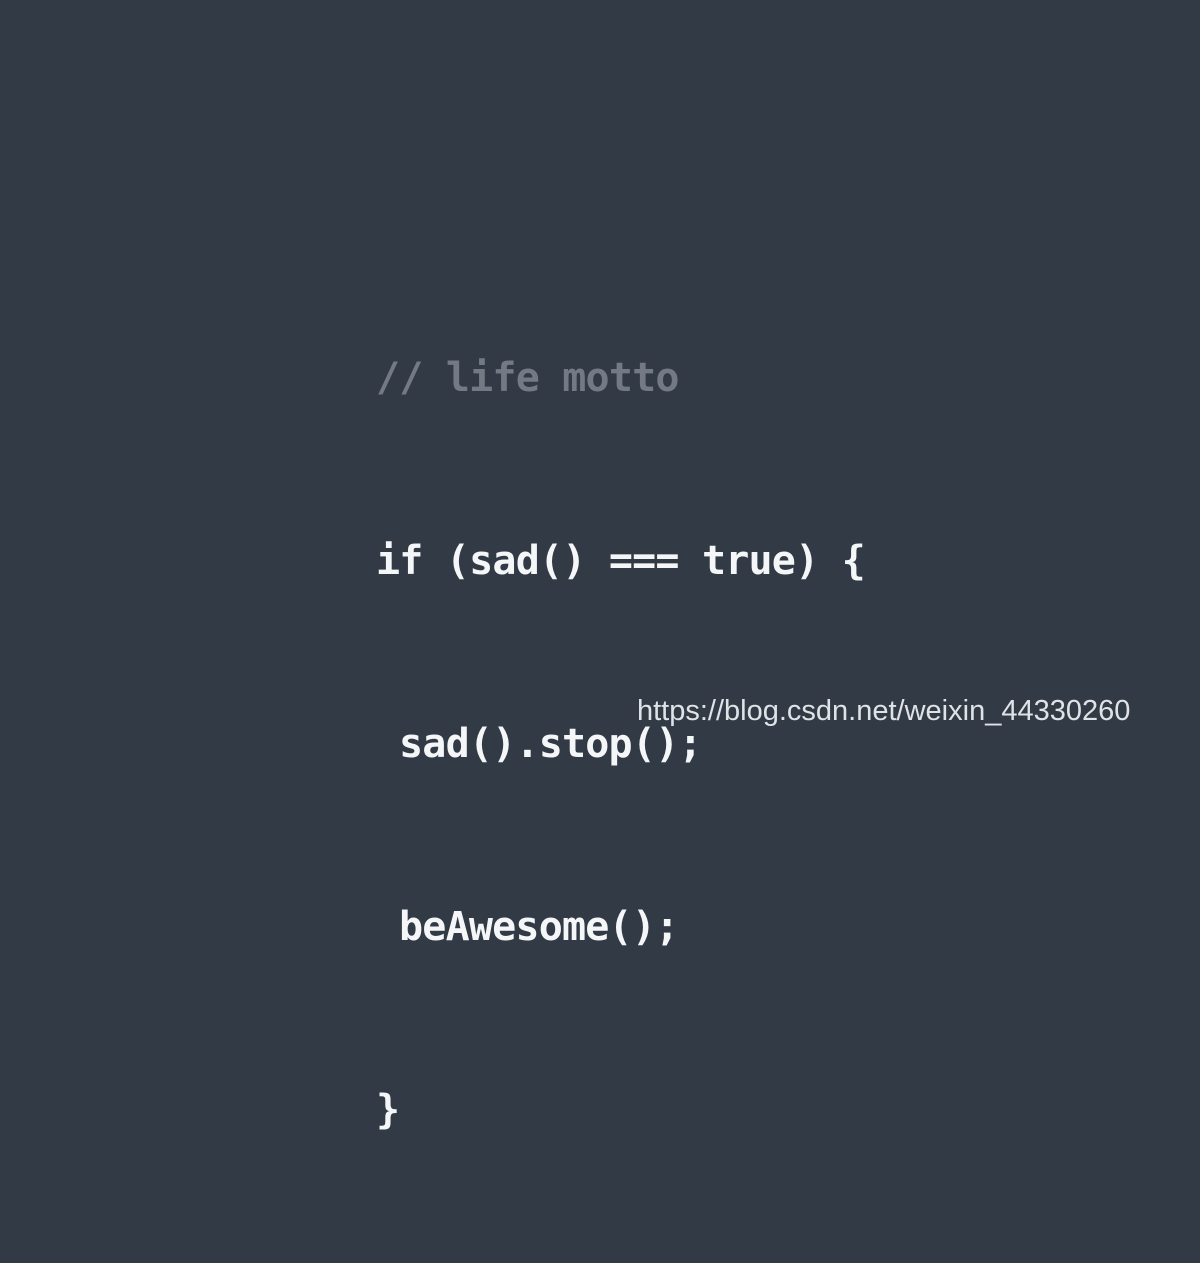 This screenshot has width=1200, height=1263. Describe the element at coordinates (539, 927) in the screenshot. I see `be-awesome-call-line: beAwesome();` at that location.